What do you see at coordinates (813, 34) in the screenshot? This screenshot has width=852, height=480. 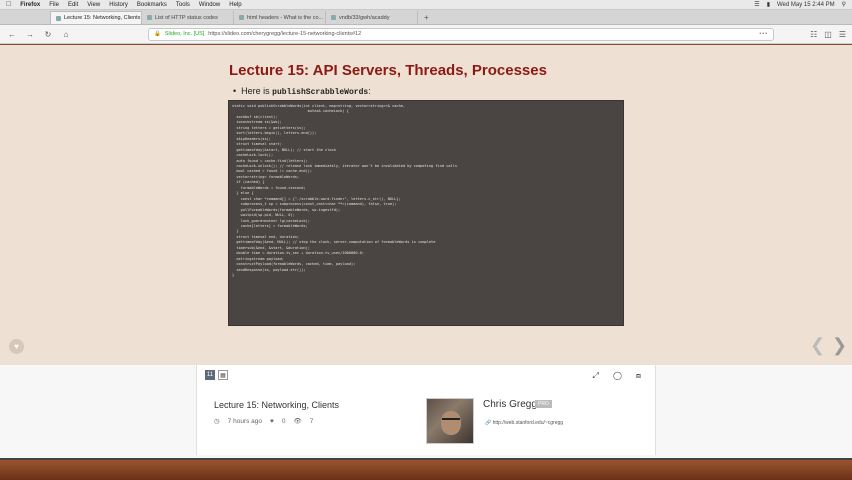 I see `library-icon: ☷` at bounding box center [813, 34].